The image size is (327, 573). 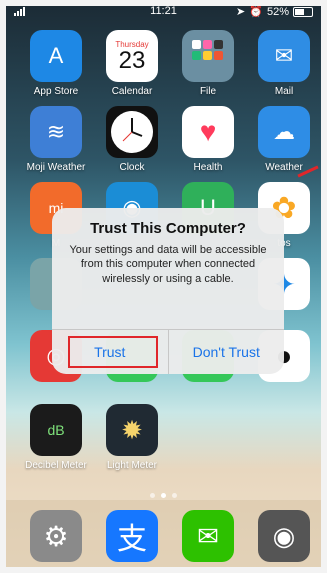 What do you see at coordinates (284, 56) in the screenshot?
I see `mail-icon: ✉` at bounding box center [284, 56].